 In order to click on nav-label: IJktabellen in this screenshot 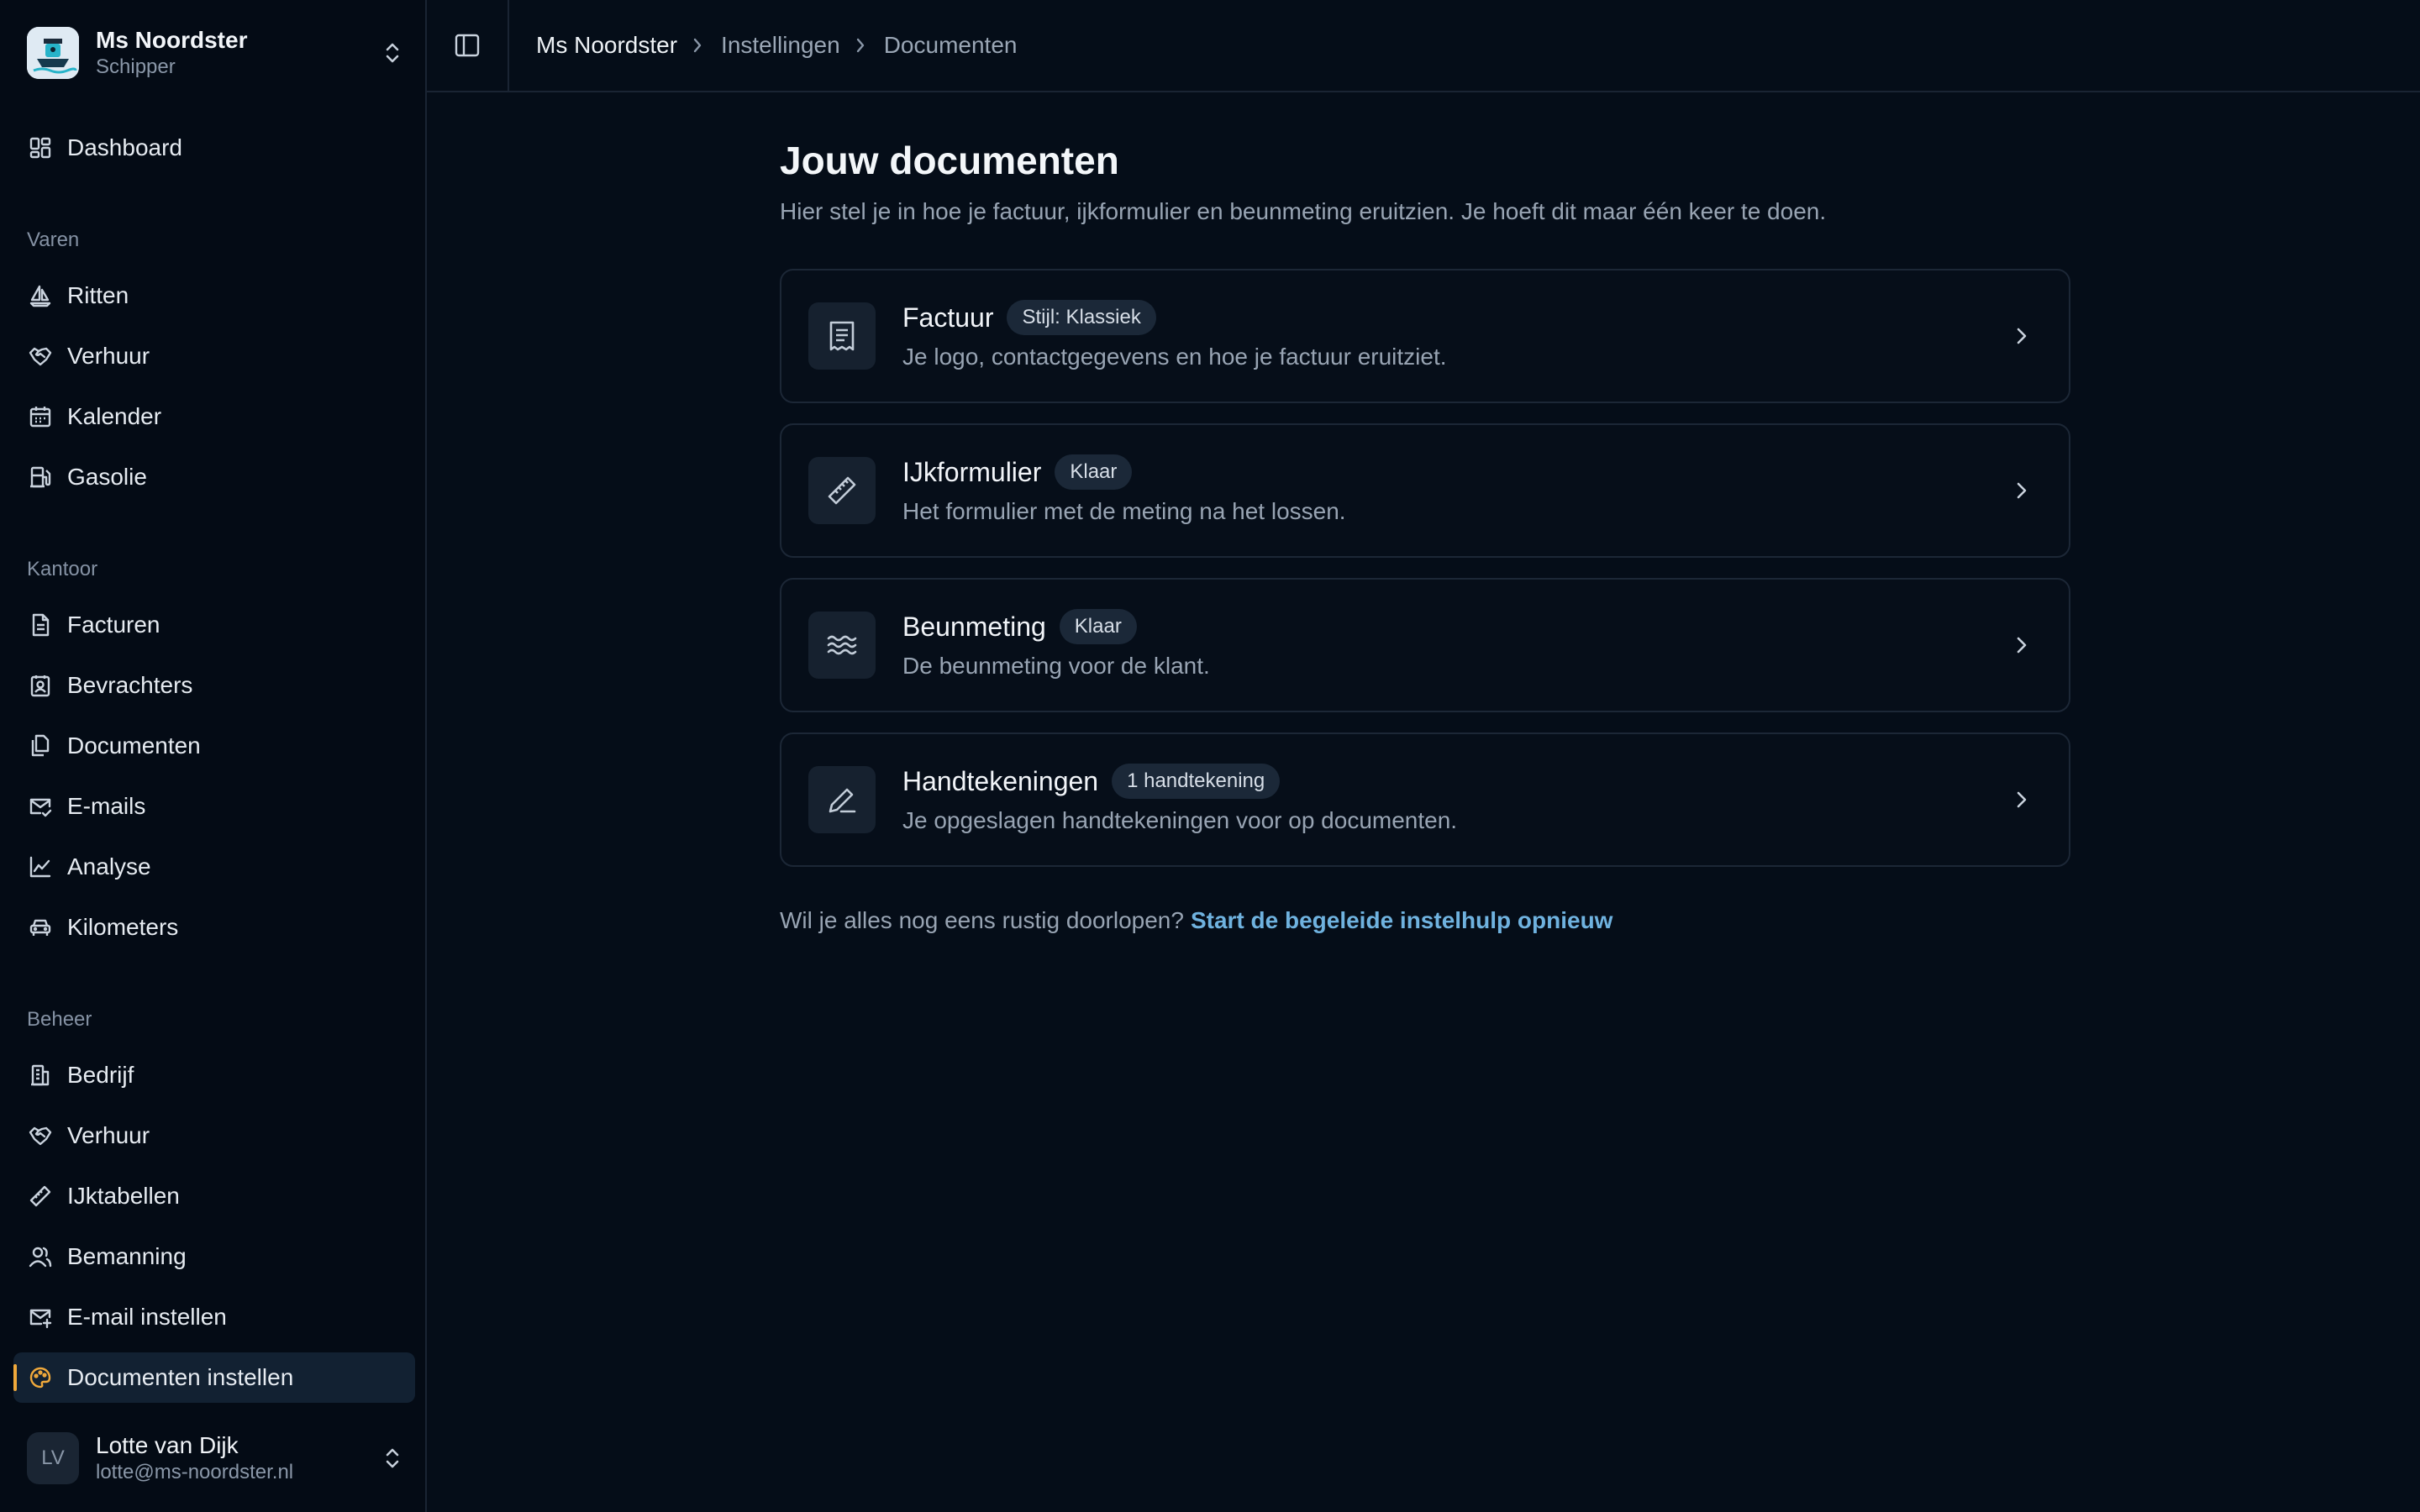, I will do `click(124, 1196)`.